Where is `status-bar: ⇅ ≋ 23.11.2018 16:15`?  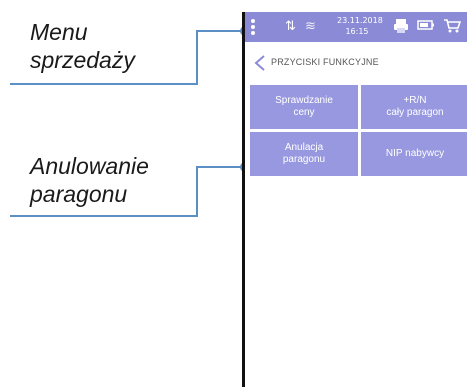 status-bar: ⇅ ≋ 23.11.2018 16:15 is located at coordinates (356, 27).